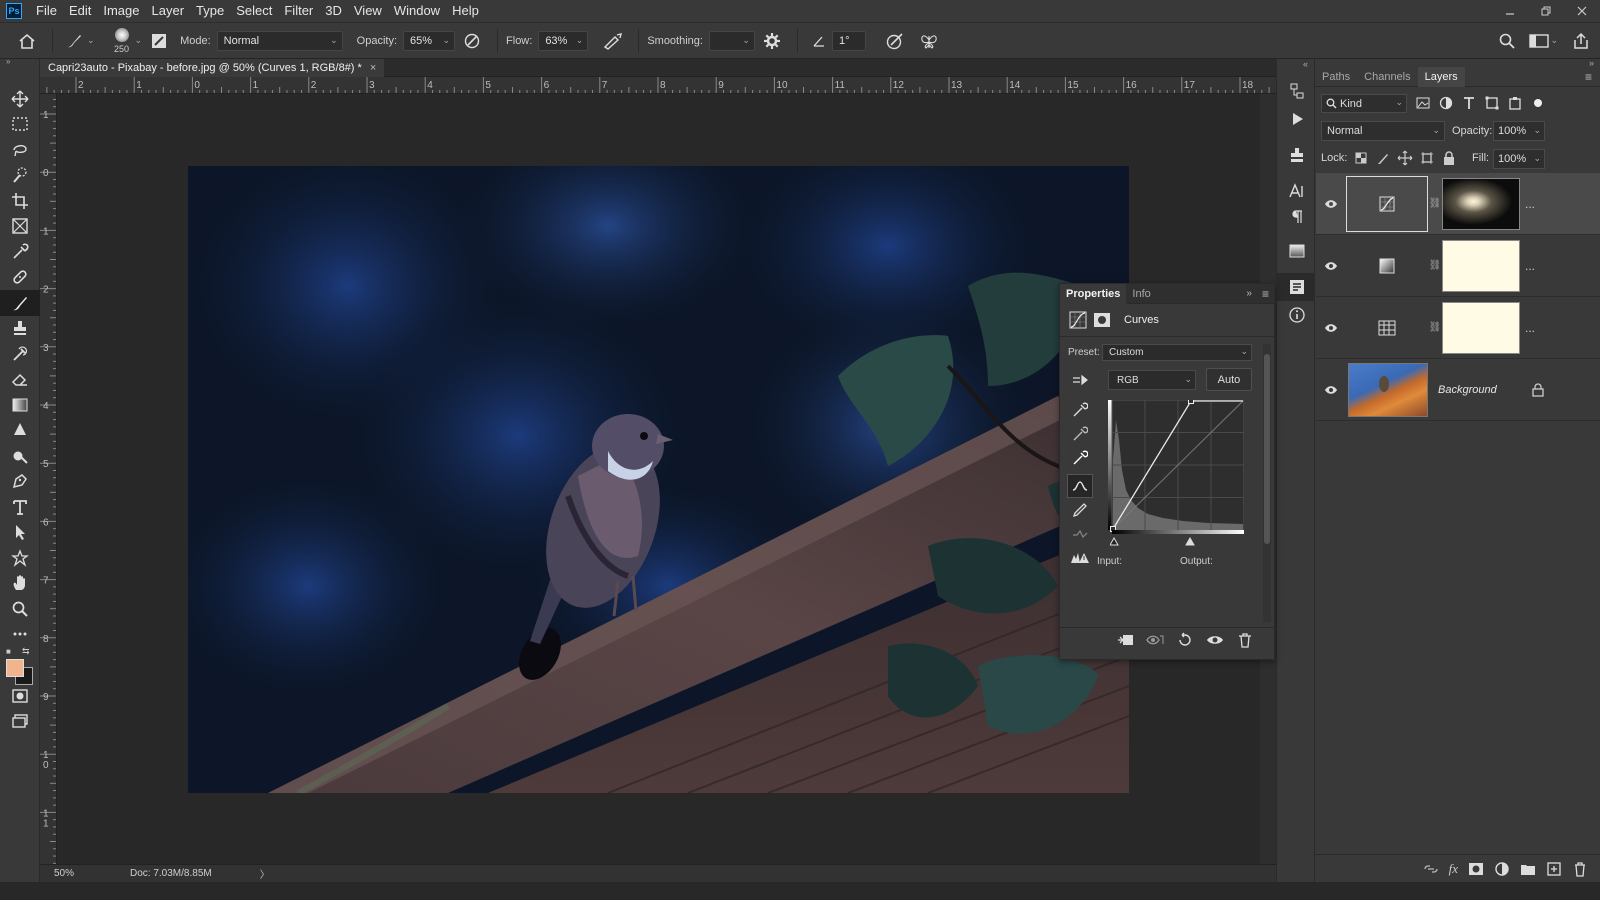 The width and height of the screenshot is (1600, 900). Describe the element at coordinates (1336, 77) in the screenshot. I see `tab-paths: Paths` at that location.